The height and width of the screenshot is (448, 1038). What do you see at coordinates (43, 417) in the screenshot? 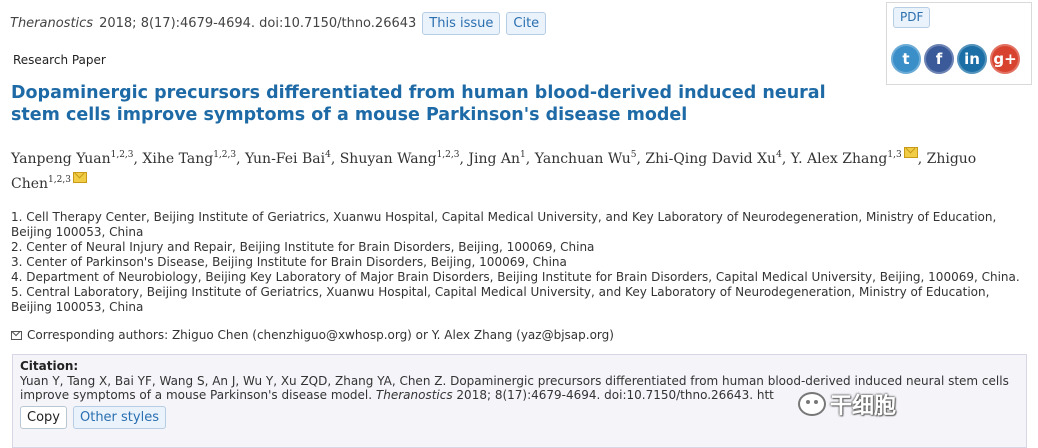
I see `copy-button: Copy` at bounding box center [43, 417].